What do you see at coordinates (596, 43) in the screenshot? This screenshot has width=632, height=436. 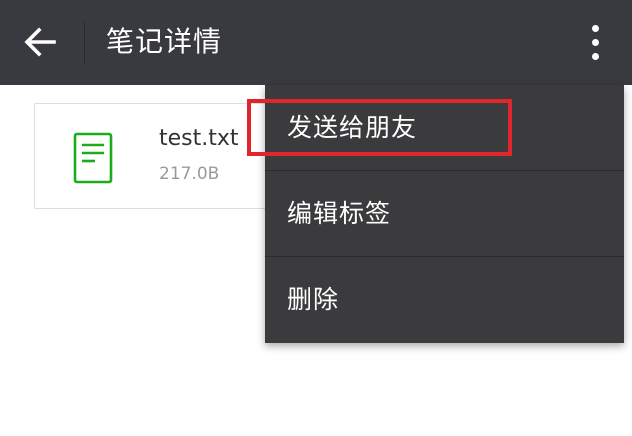 I see `more-options-button` at bounding box center [596, 43].